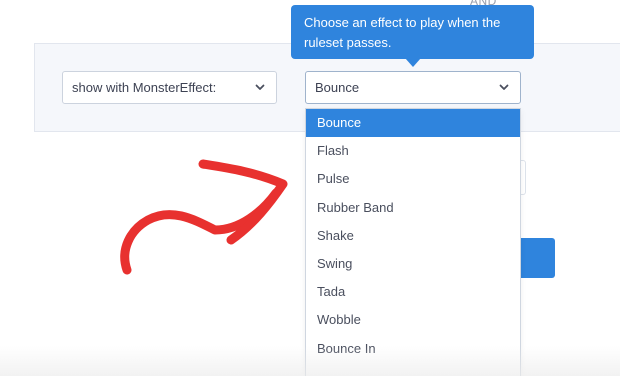 Image resolution: width=620 pixels, height=376 pixels. I want to click on effect-option-pulse: Pulse, so click(413, 179).